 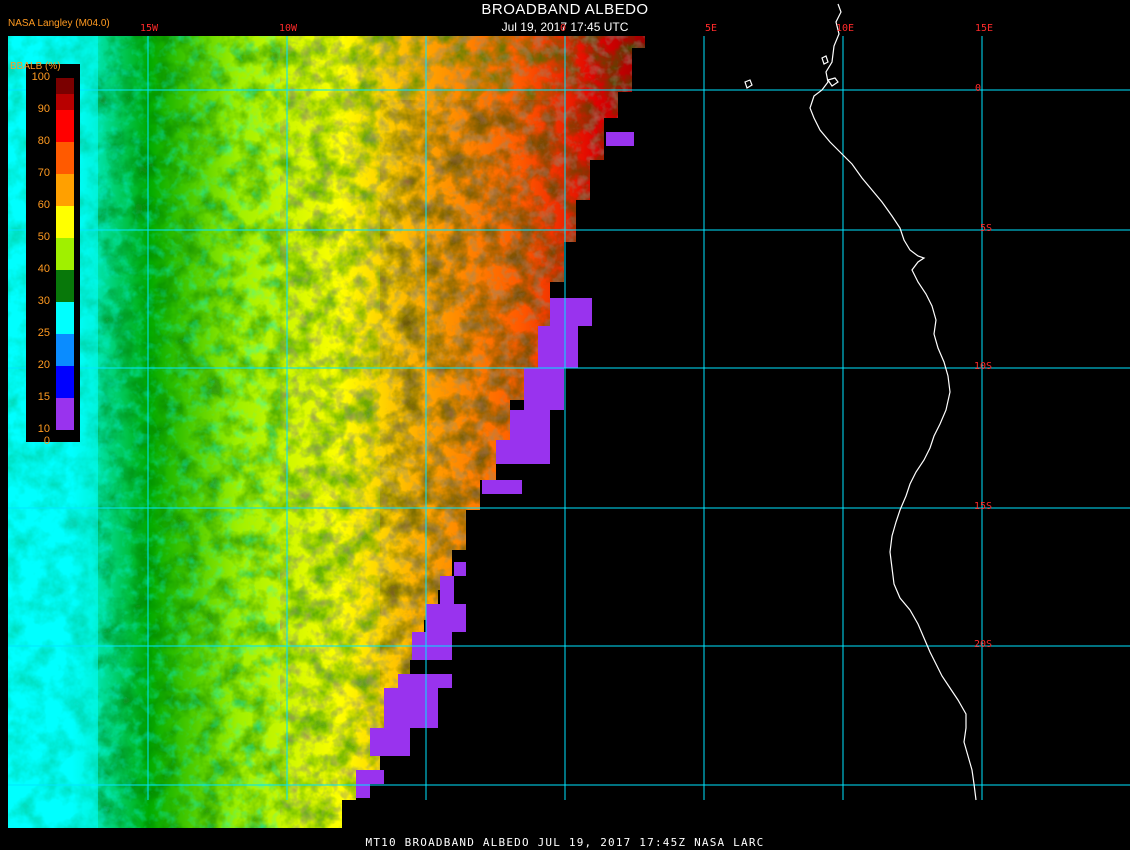 What do you see at coordinates (845, 28) in the screenshot?
I see `lon-label-10e: 10E` at bounding box center [845, 28].